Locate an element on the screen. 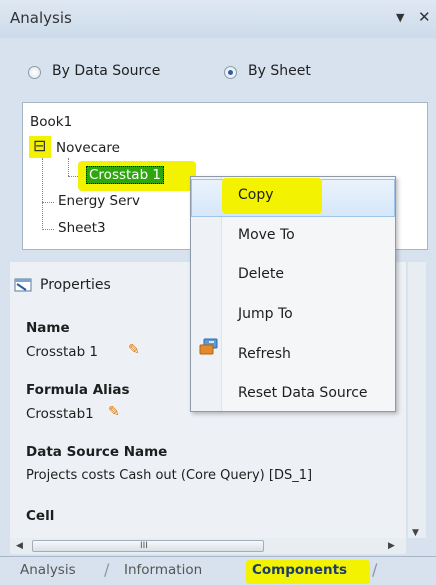 The image size is (436, 585). tab-components: Components is located at coordinates (299, 570).